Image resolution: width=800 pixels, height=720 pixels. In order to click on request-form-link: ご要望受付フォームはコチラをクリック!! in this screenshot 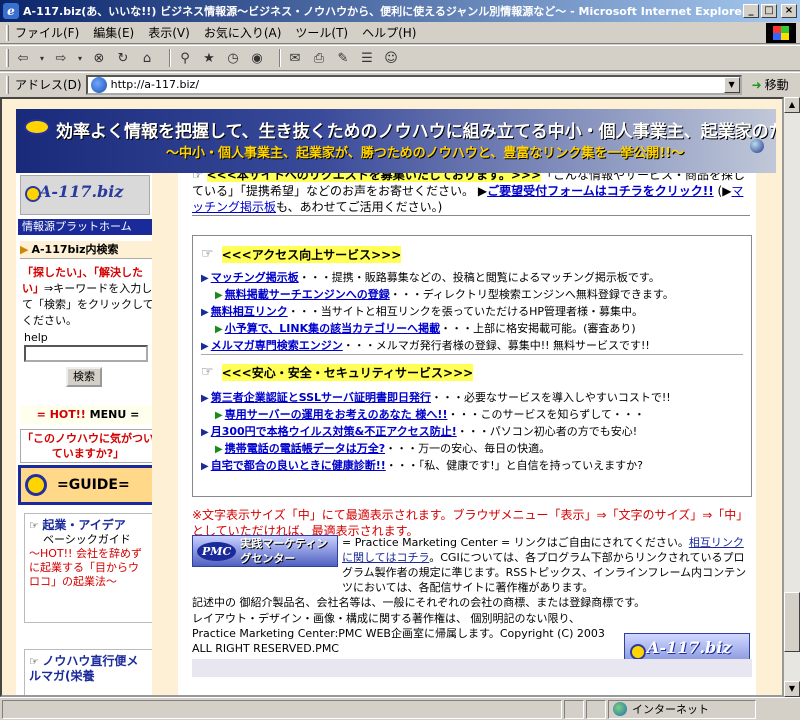, I will do `click(600, 191)`.